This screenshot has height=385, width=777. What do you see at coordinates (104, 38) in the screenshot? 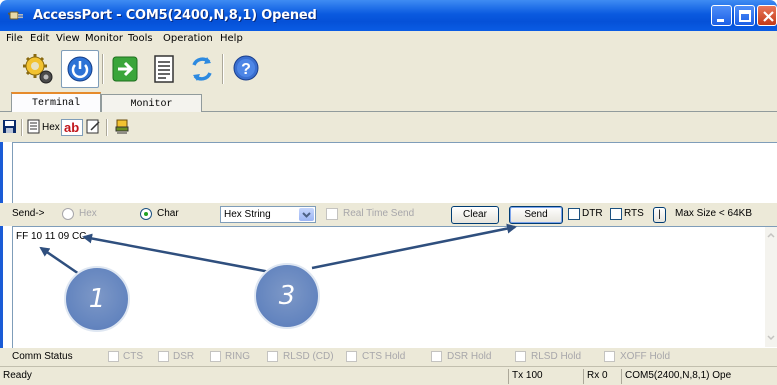
I see `menu-monitor: Monitor` at bounding box center [104, 38].